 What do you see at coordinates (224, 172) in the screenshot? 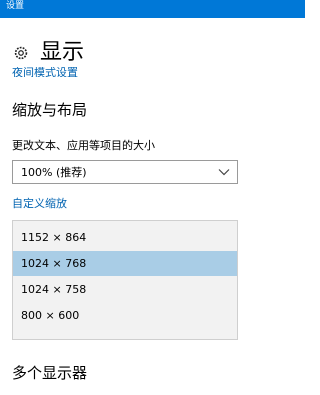
I see `chevron-down-icon` at bounding box center [224, 172].